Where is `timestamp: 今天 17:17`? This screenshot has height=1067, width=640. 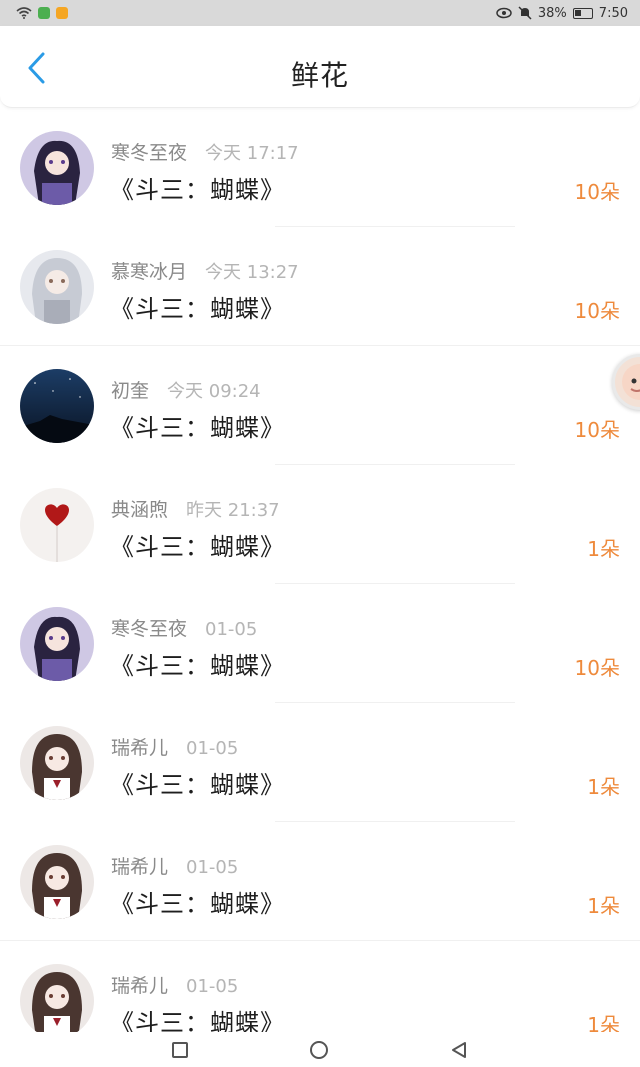 timestamp: 今天 17:17 is located at coordinates (252, 153).